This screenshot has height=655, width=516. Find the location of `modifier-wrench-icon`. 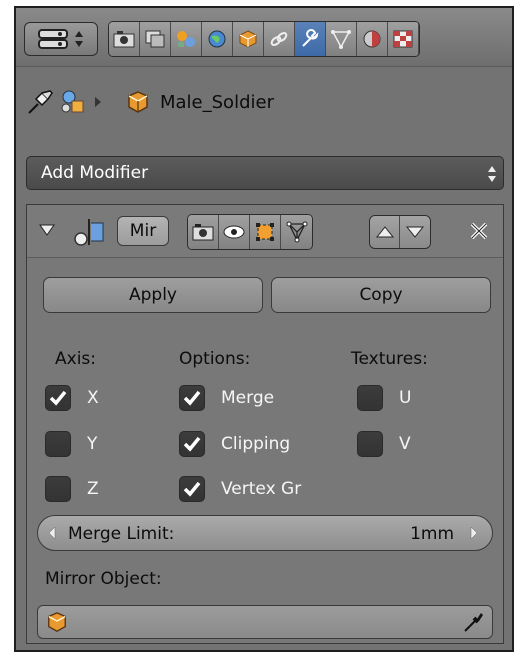

modifier-wrench-icon is located at coordinates (310, 38).